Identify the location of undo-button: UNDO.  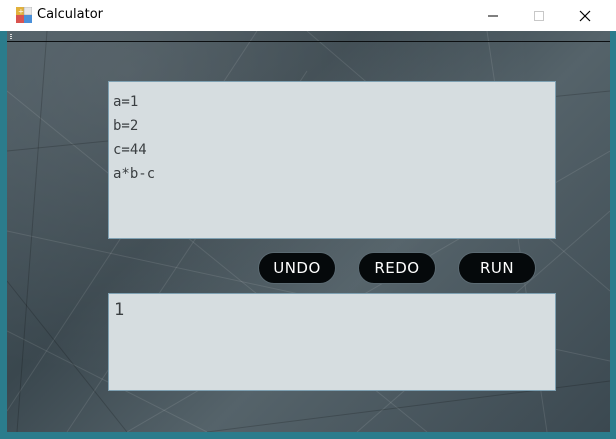
(297, 268).